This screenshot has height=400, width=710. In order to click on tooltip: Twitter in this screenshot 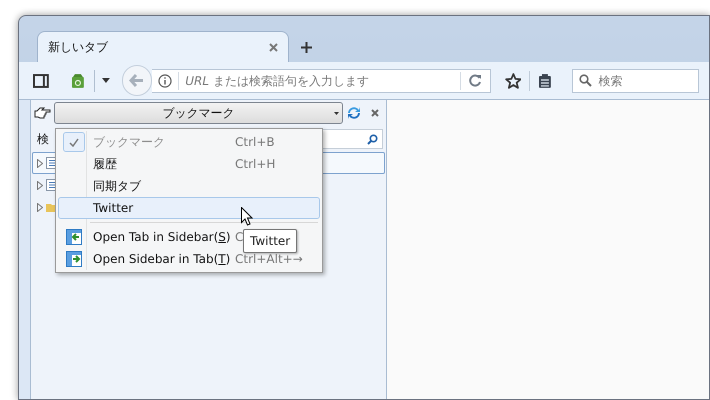, I will do `click(270, 241)`.